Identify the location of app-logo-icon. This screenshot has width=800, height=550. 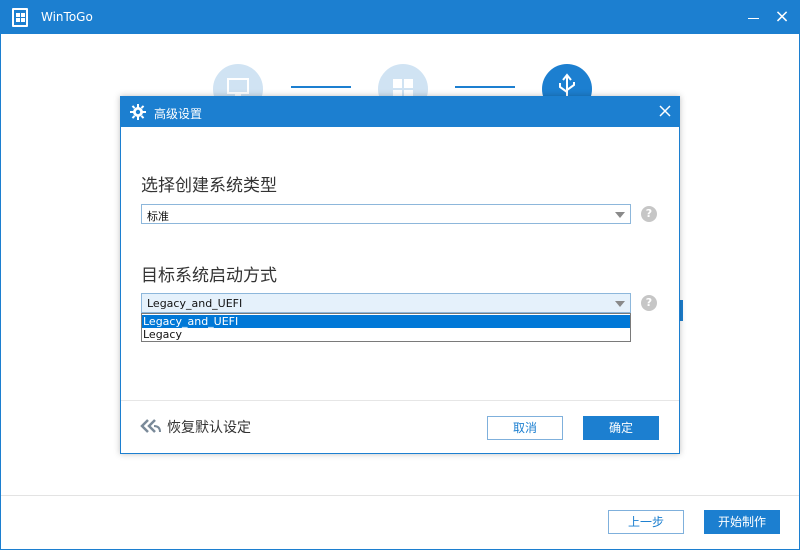
(20, 17).